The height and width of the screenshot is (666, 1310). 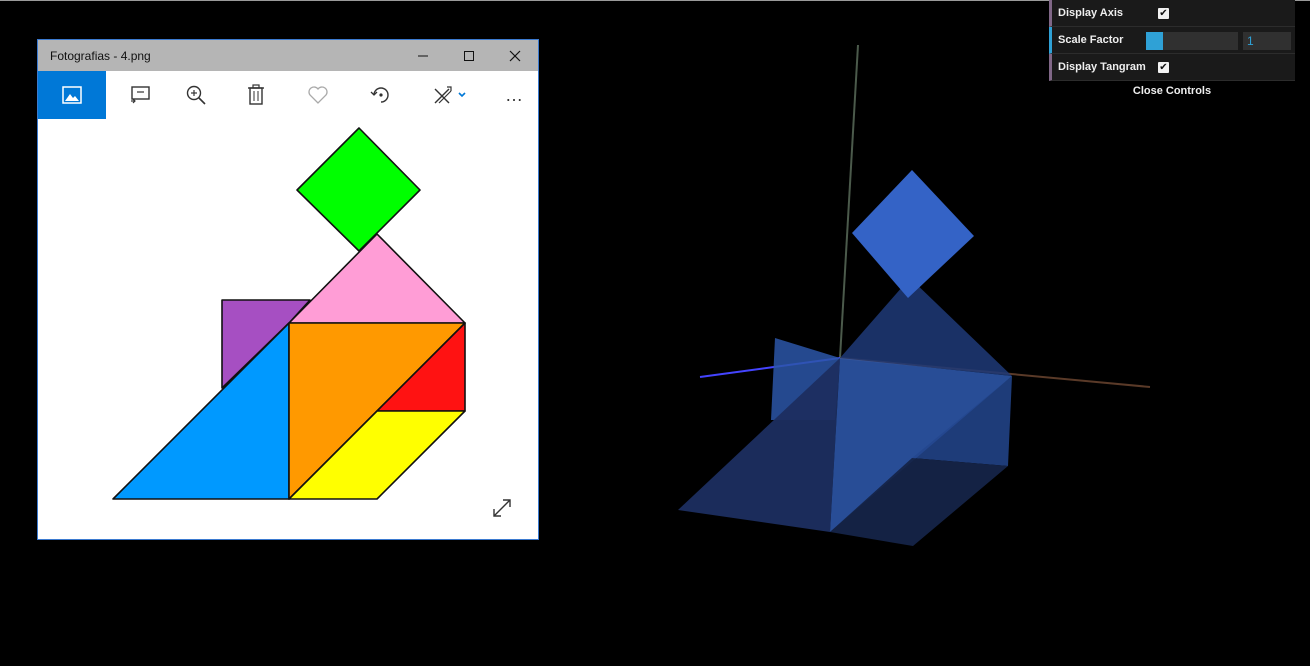 I want to click on 3d-floating-square, so click(x=913, y=234).